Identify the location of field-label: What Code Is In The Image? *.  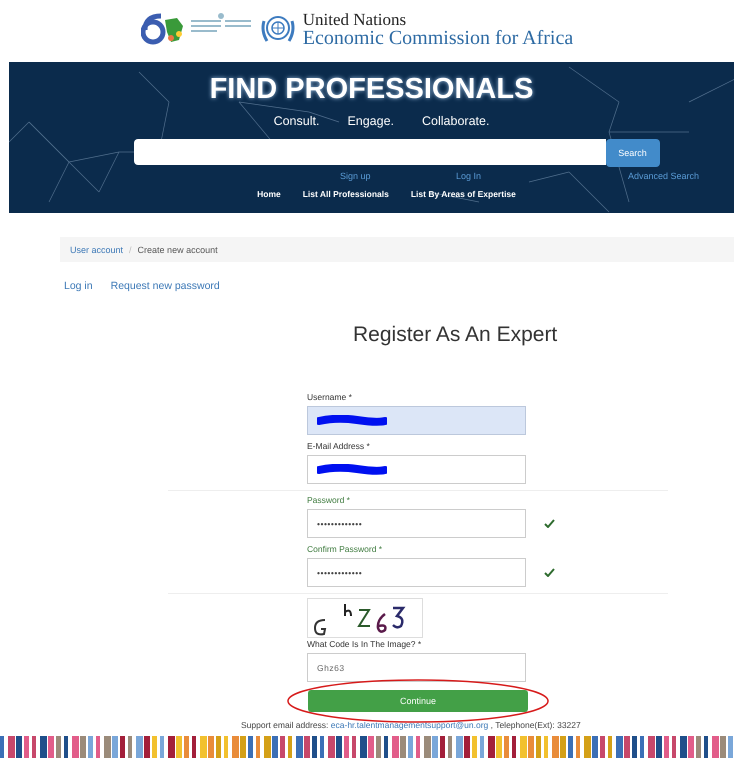
(364, 644).